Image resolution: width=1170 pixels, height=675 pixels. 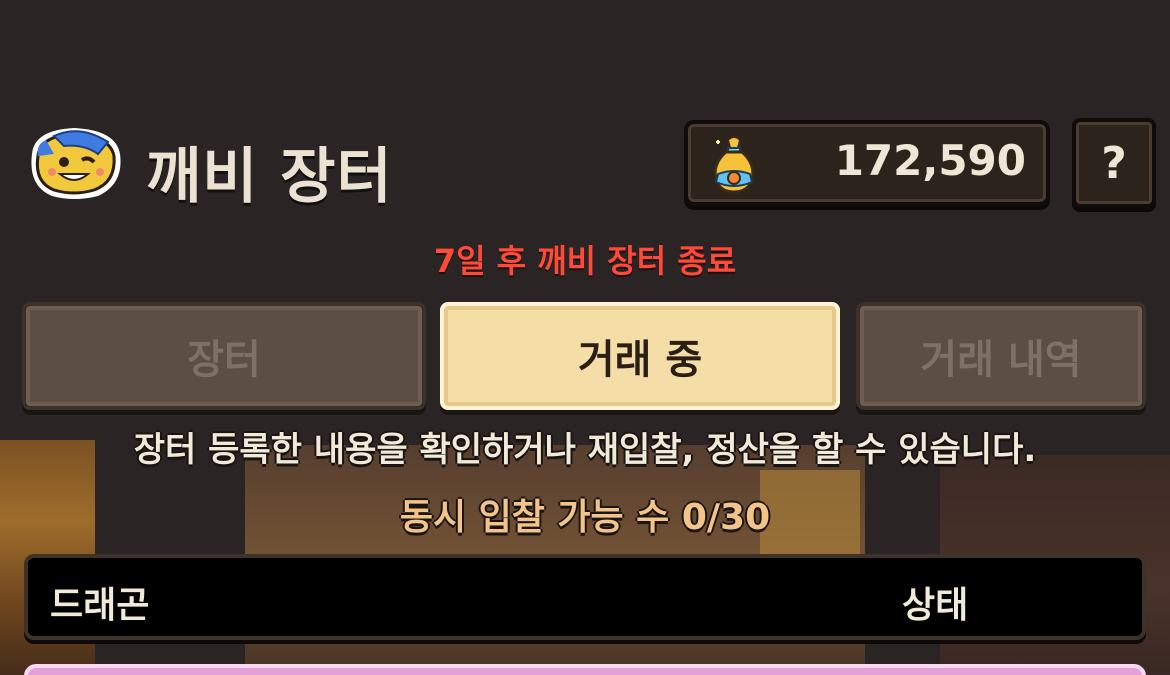 I want to click on help-button: ?, so click(x=1114, y=163).